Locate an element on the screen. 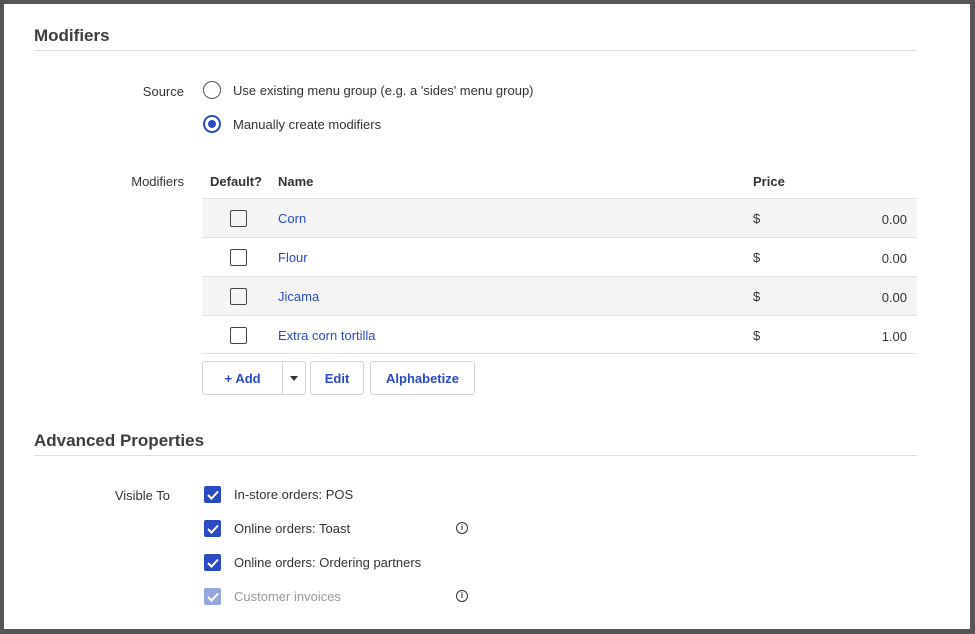 The width and height of the screenshot is (975, 634). source-label: Source is located at coordinates (163, 91).